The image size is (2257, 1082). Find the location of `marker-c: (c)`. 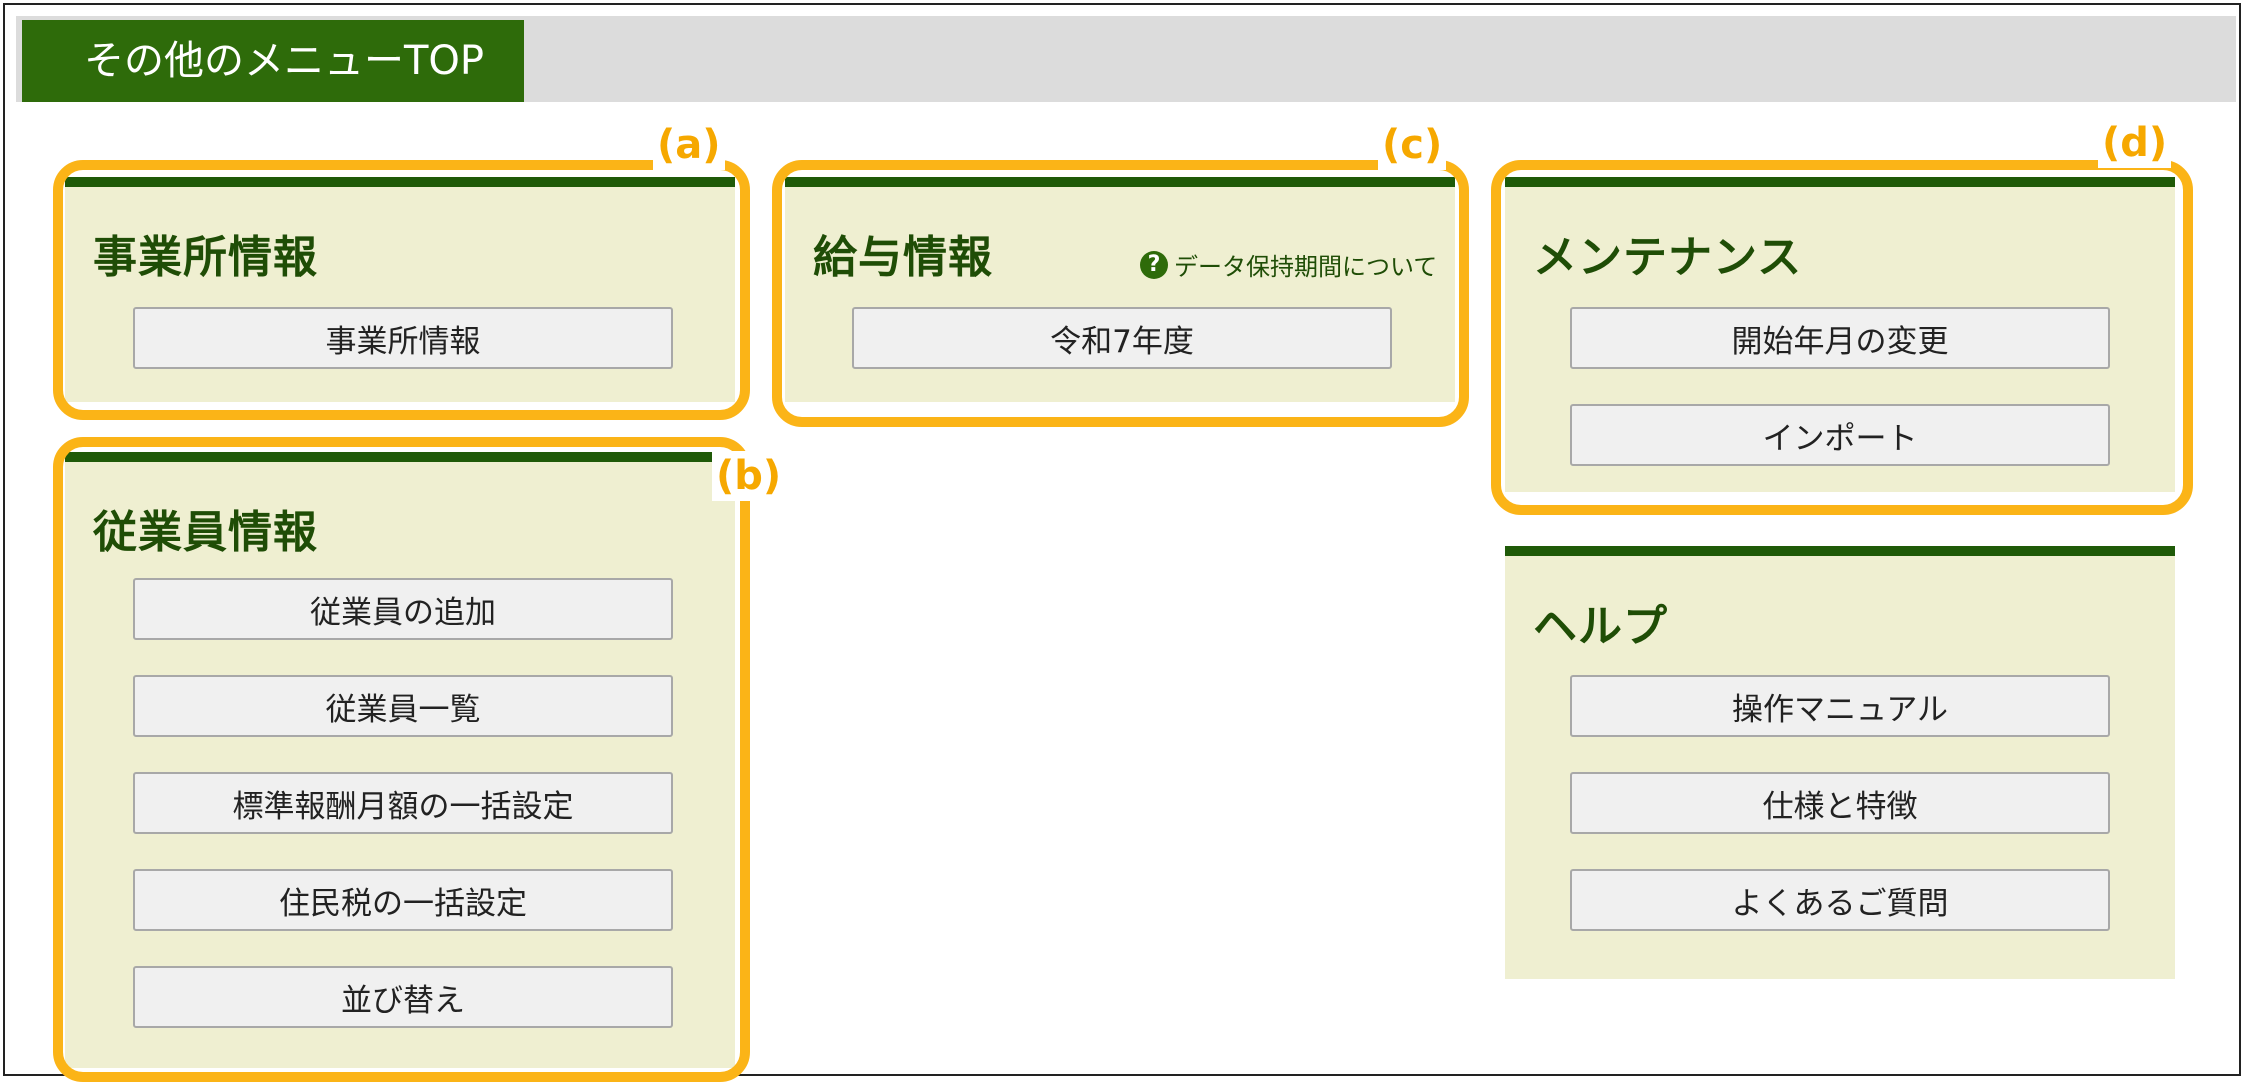

marker-c: (c) is located at coordinates (1412, 145).